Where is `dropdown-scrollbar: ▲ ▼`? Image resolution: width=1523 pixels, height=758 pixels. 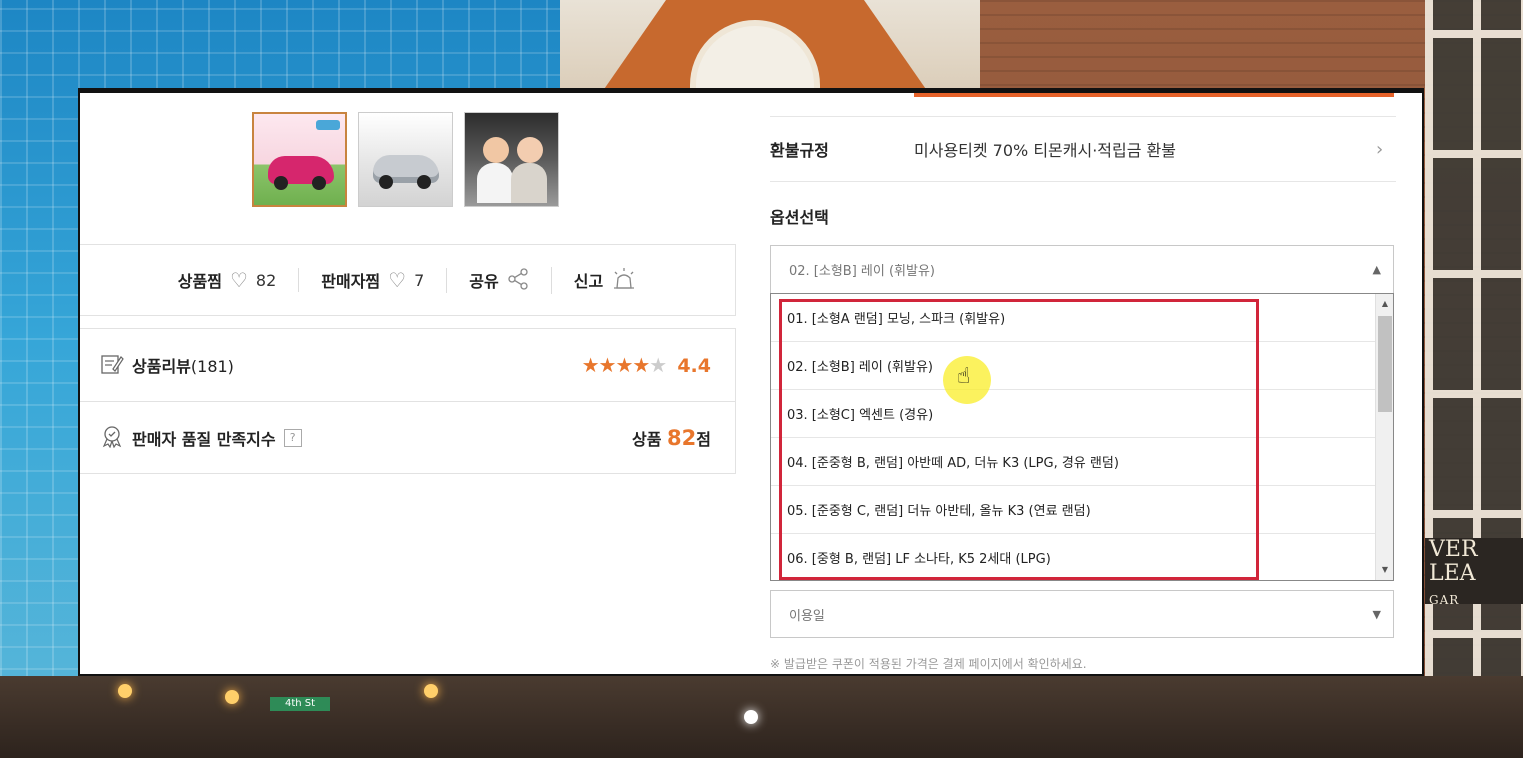
dropdown-scrollbar: ▲ ▼ is located at coordinates (1384, 437).